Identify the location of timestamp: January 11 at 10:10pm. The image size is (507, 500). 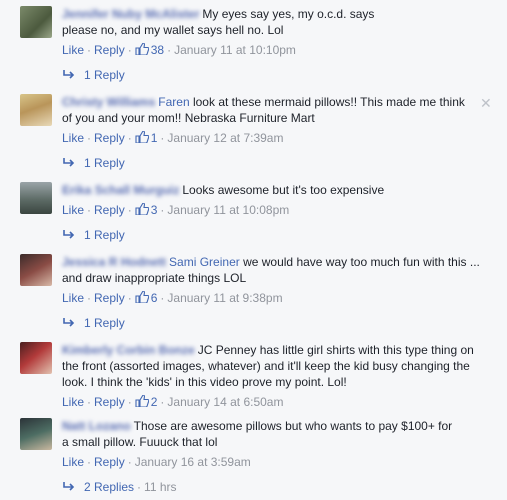
(235, 50).